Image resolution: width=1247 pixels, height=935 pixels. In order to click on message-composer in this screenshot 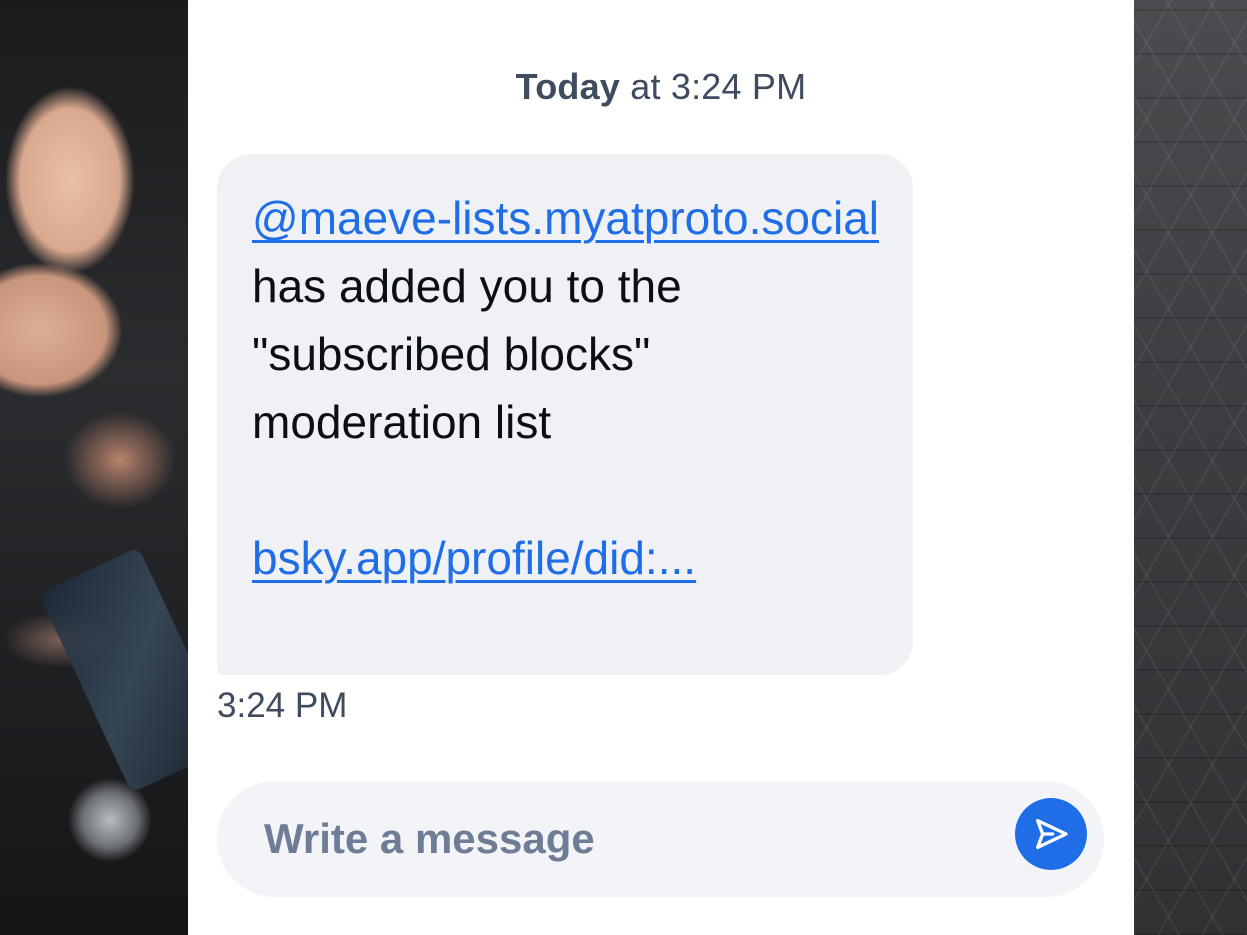, I will do `click(660, 839)`.